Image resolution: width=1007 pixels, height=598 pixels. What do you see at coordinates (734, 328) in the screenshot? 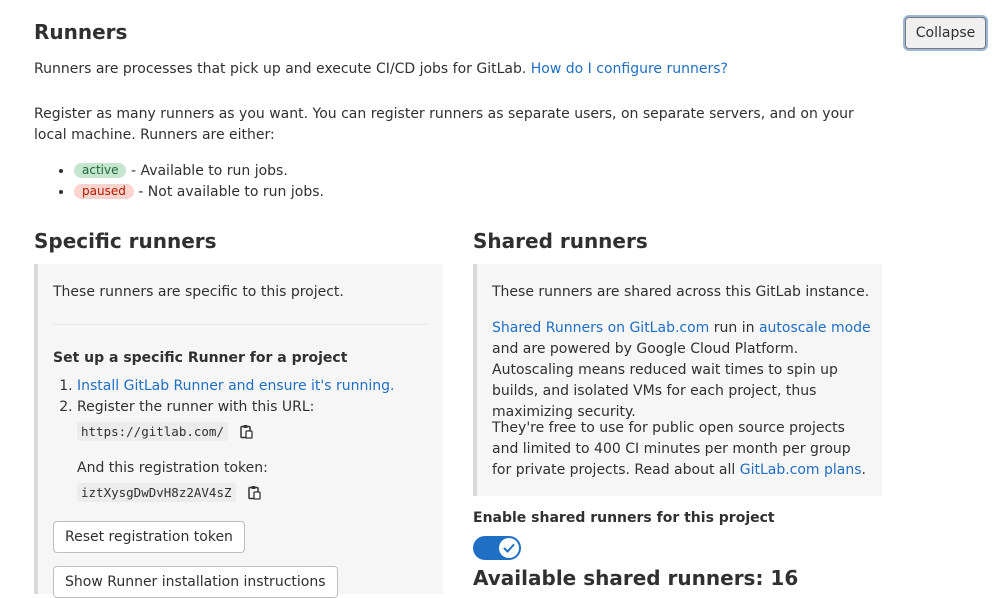
I see `run-in-text: run in` at bounding box center [734, 328].